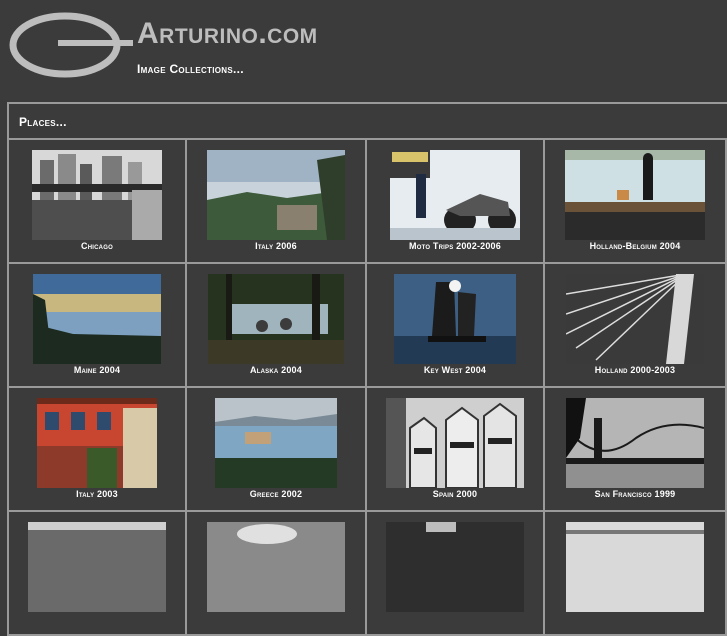 Image resolution: width=727 pixels, height=636 pixels. What do you see at coordinates (455, 246) in the screenshot?
I see `collection-label: Moto Trips 2002-2006` at bounding box center [455, 246].